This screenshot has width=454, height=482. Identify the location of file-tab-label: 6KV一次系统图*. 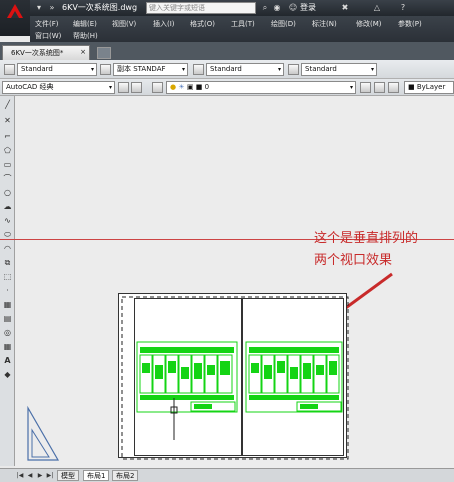
(37, 53).